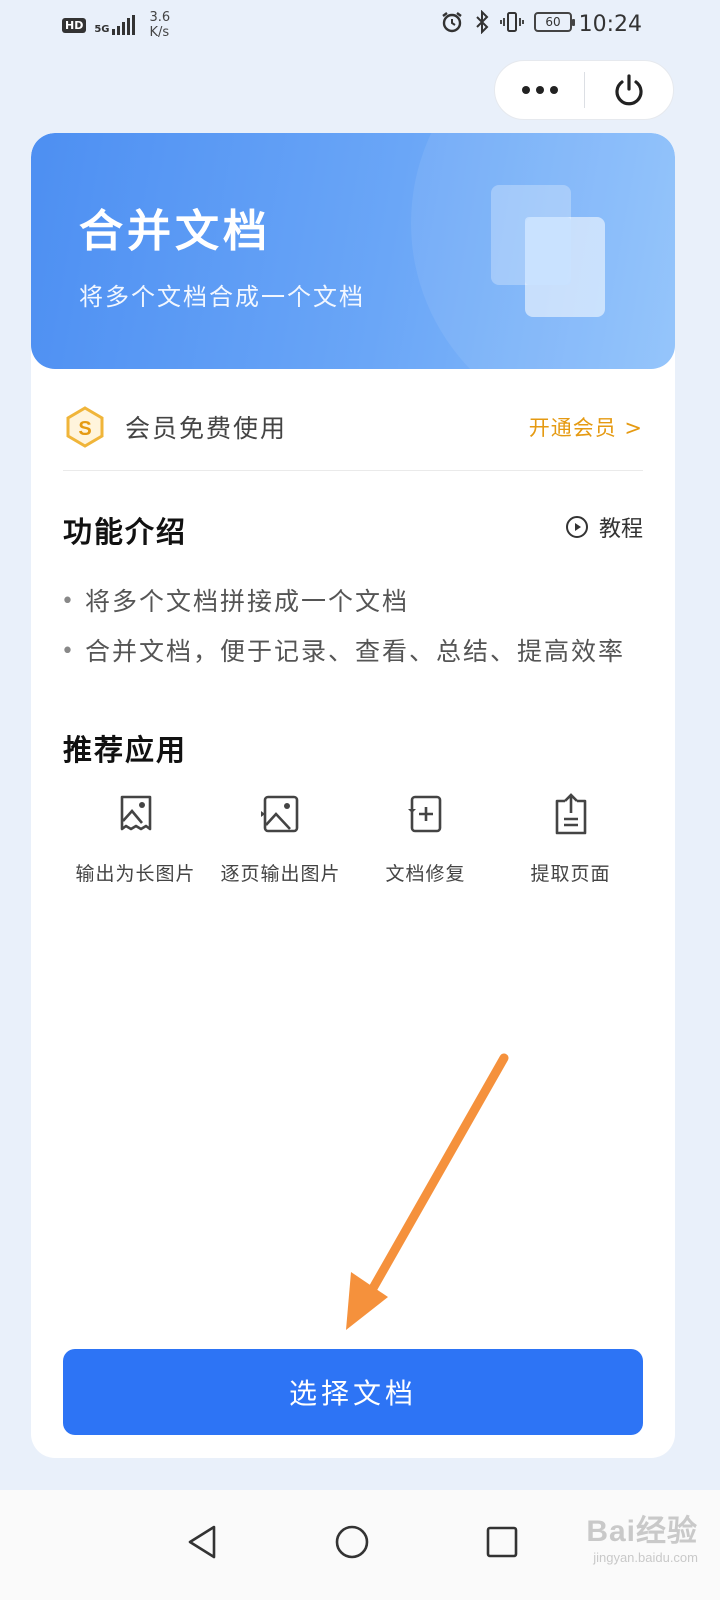 This screenshot has height=1600, width=720. I want to click on merge-documents-icon, so click(548, 251).